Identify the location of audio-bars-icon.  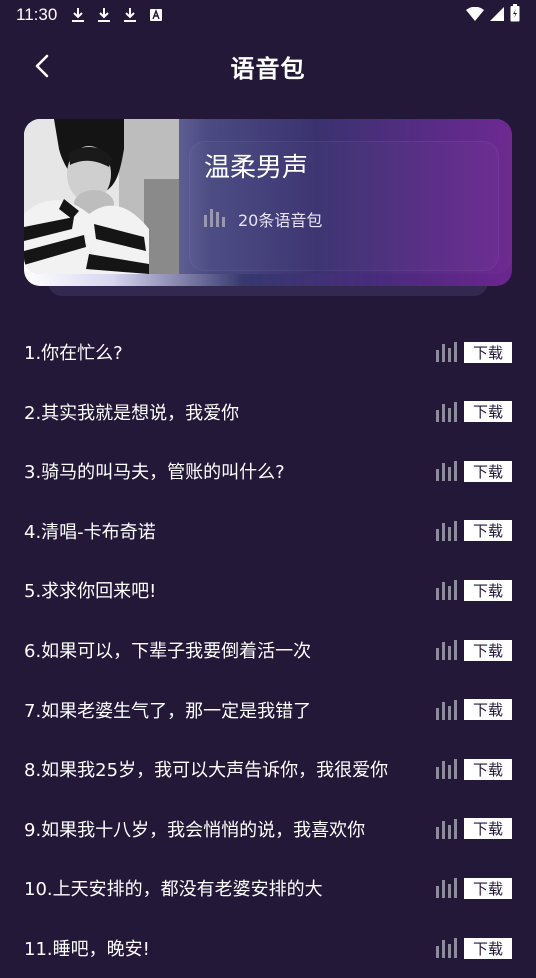
(215, 219).